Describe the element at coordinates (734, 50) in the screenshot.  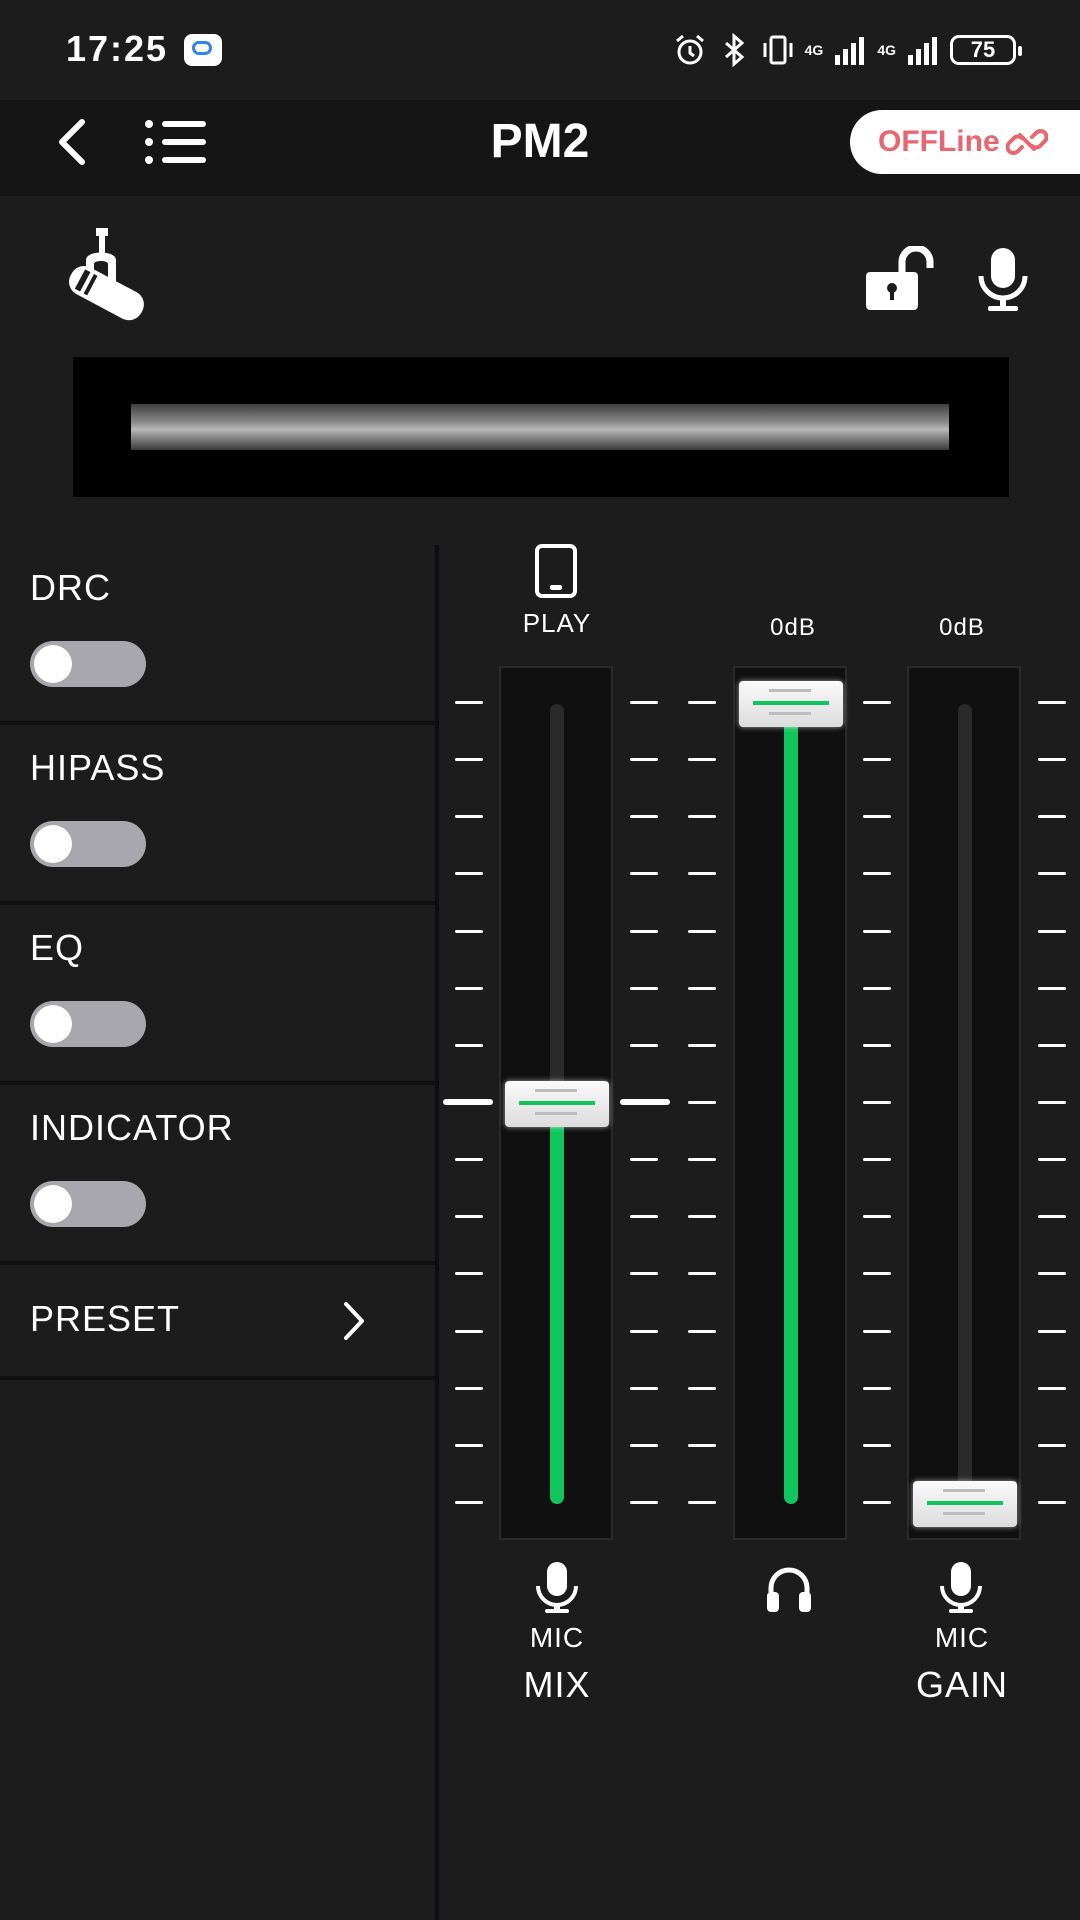
I see `bluetooth-icon` at that location.